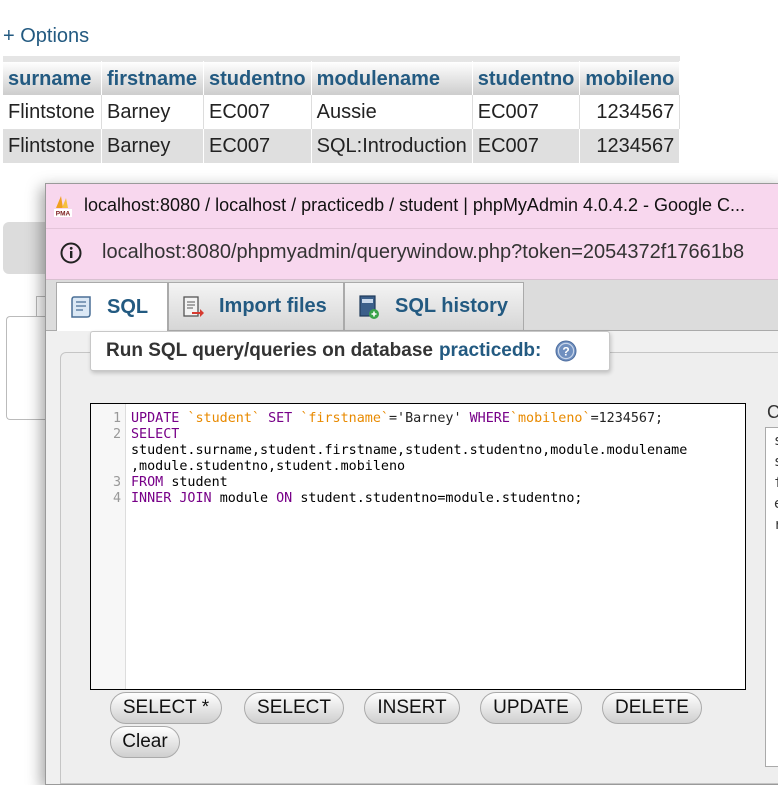 The width and height of the screenshot is (778, 785). Describe the element at coordinates (116, 498) in the screenshot. I see `line-number: 4` at that location.